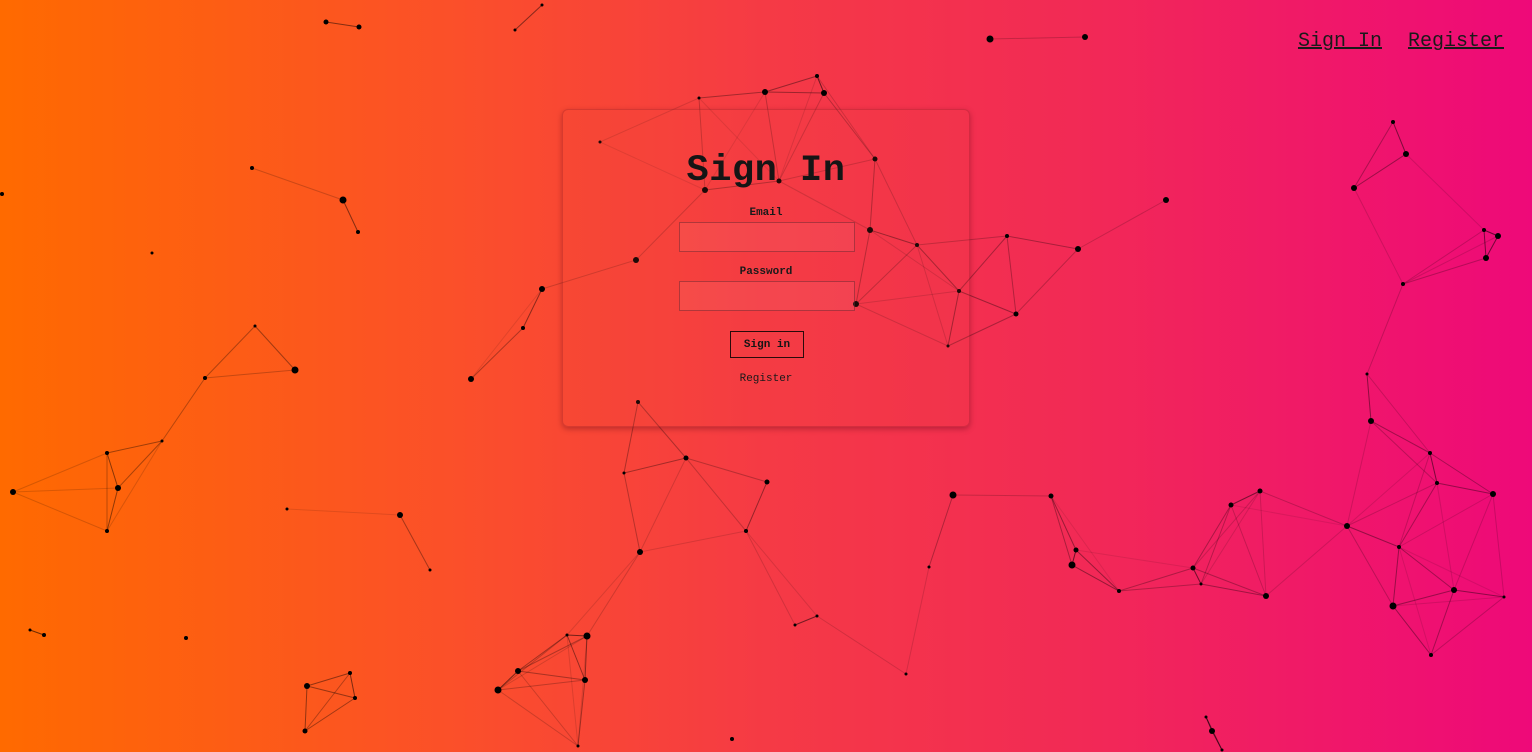 This screenshot has height=752, width=1532. Describe the element at coordinates (767, 237) in the screenshot. I see `email-field` at that location.